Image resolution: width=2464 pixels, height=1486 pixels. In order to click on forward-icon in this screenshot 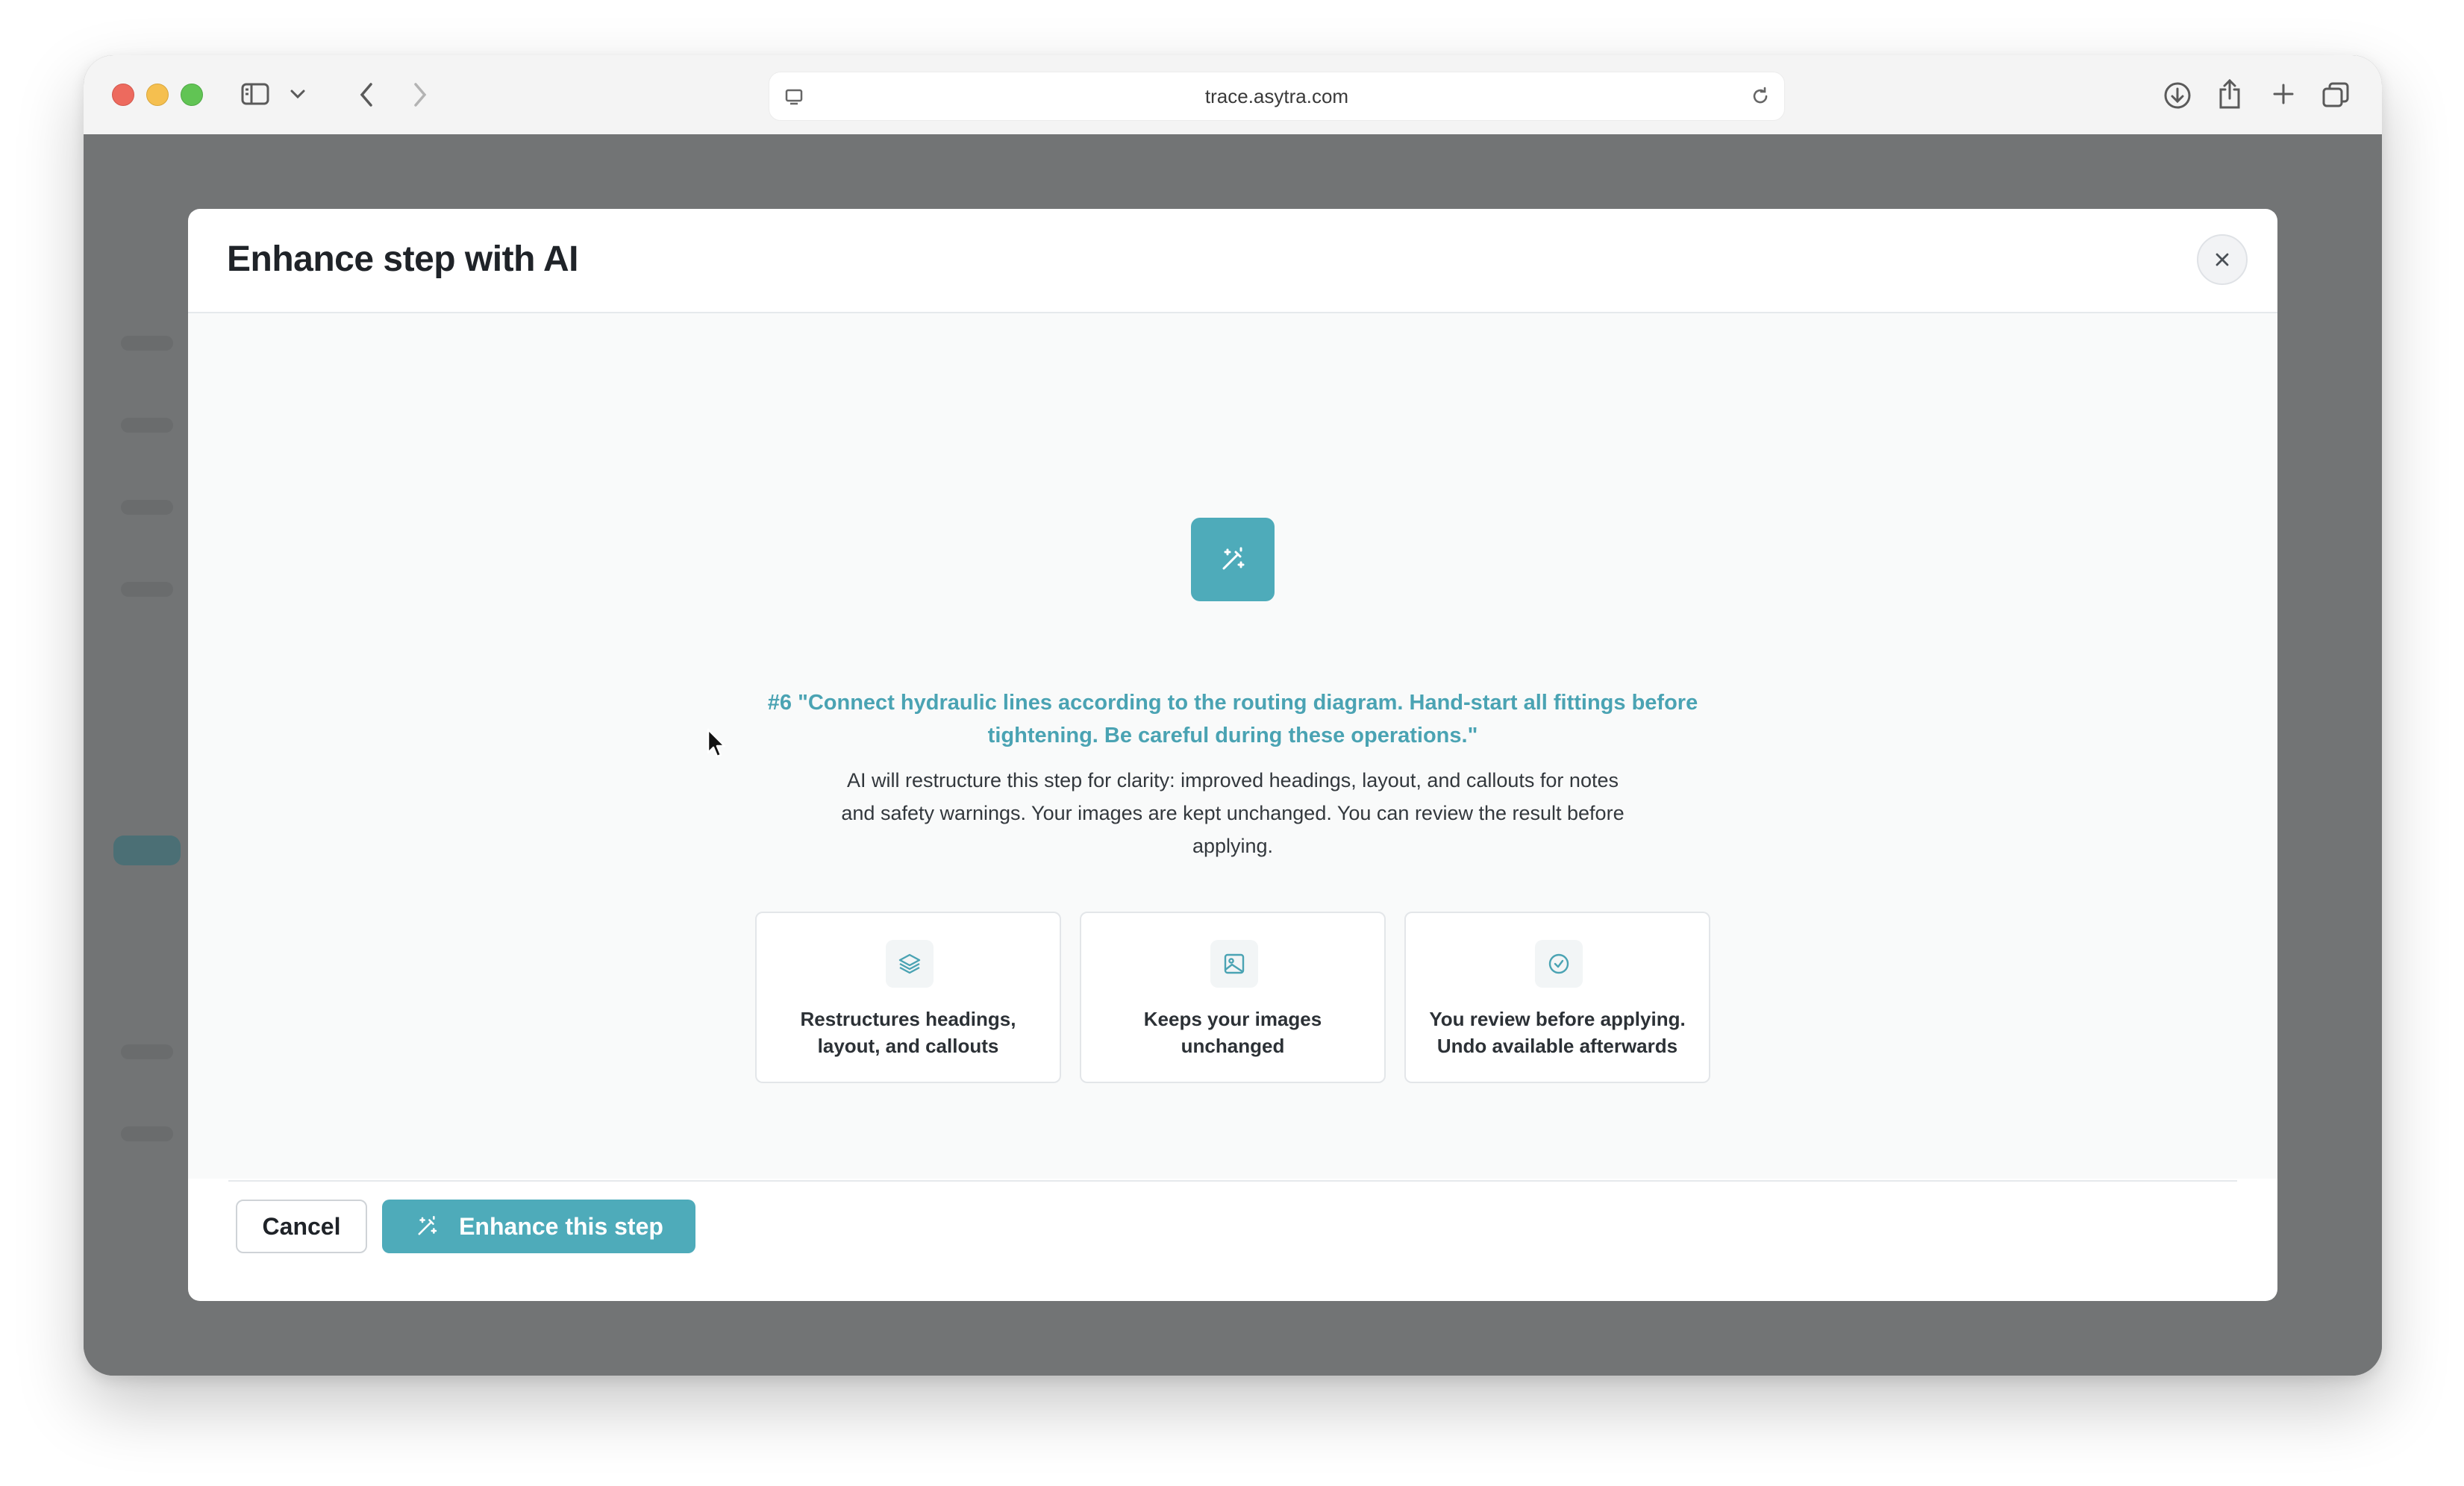, I will do `click(420, 94)`.